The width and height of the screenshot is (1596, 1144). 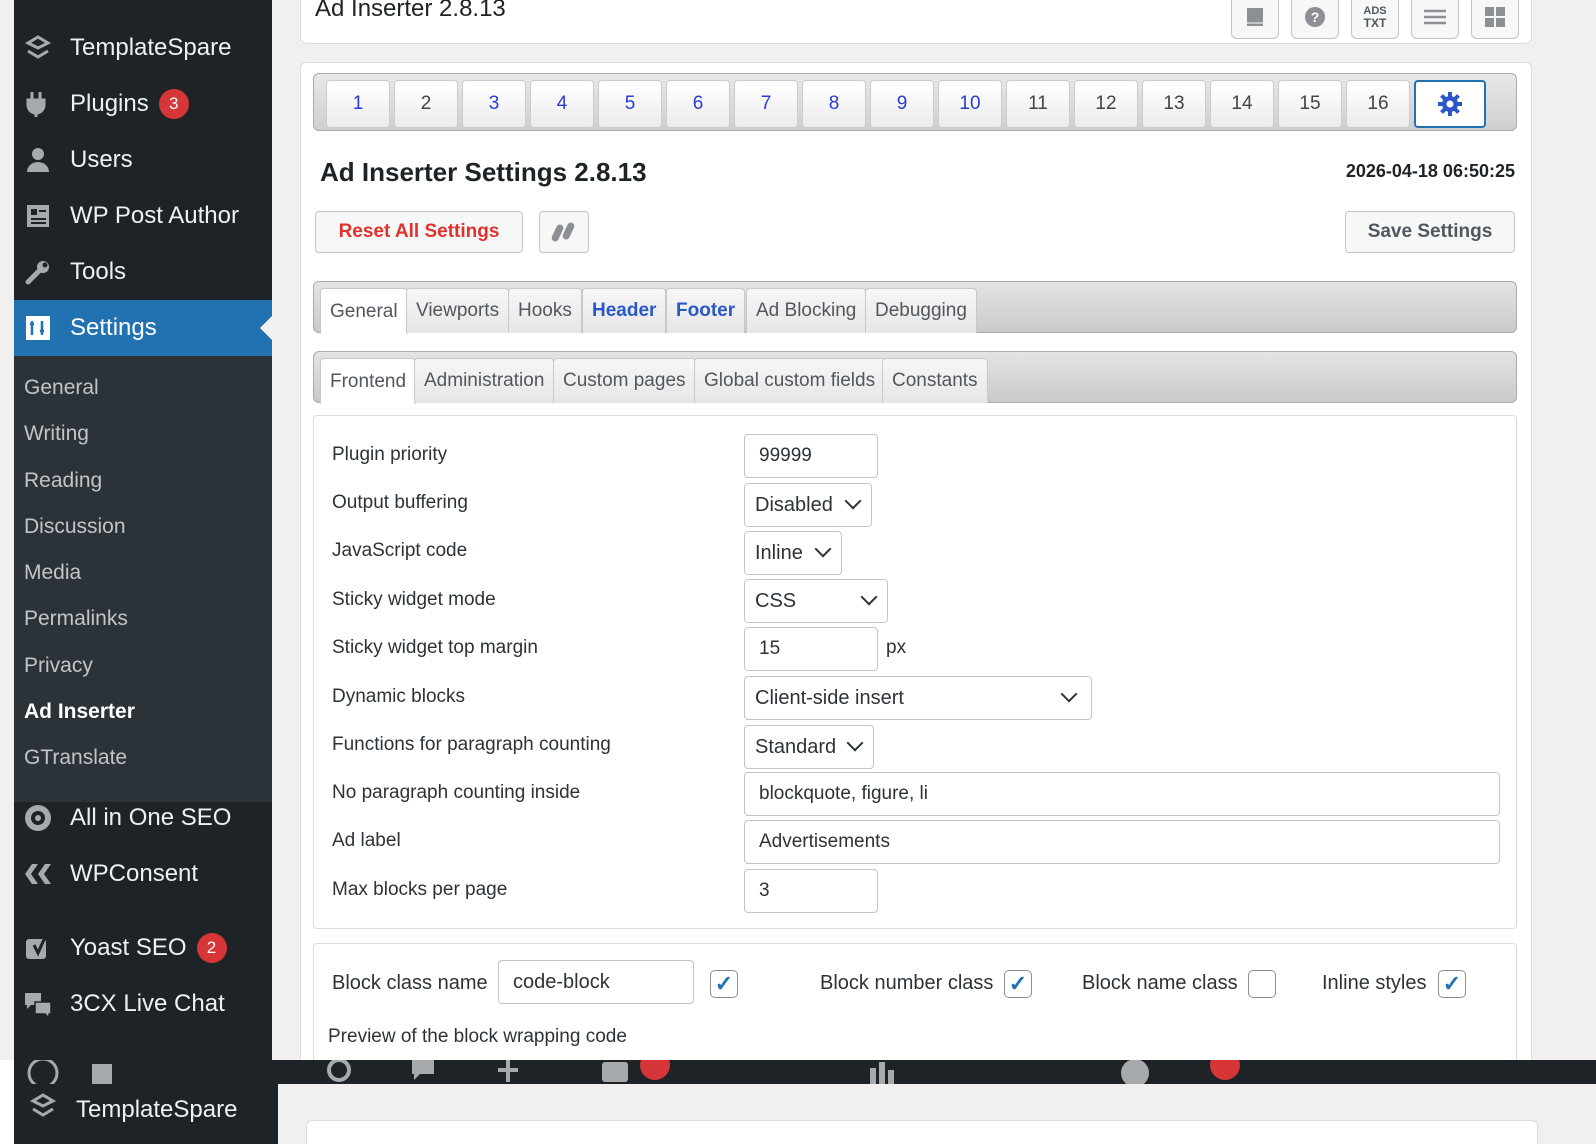 I want to click on sticky-widget-mode-select: CSS, so click(x=816, y=601).